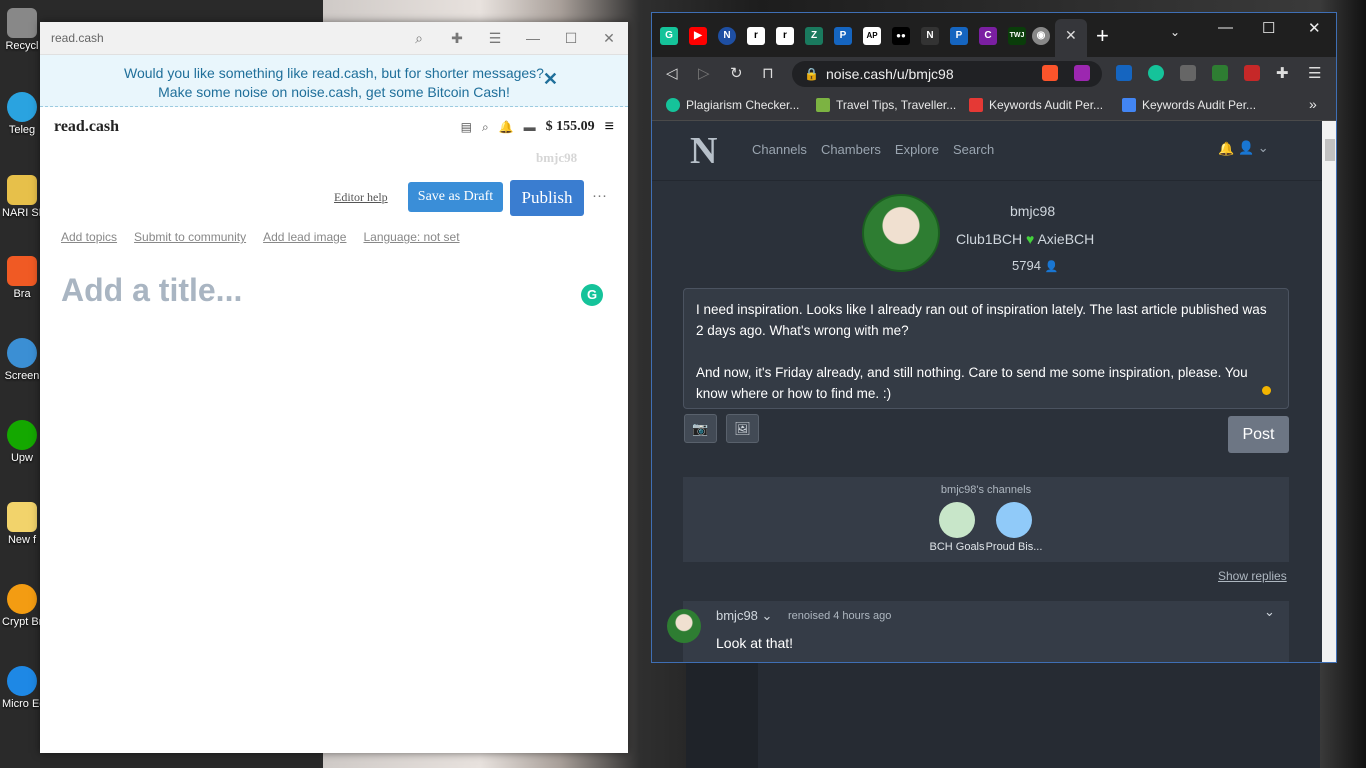 The image size is (1366, 768). What do you see at coordinates (727, 36) in the screenshot?
I see `noise-tab-icon: N` at bounding box center [727, 36].